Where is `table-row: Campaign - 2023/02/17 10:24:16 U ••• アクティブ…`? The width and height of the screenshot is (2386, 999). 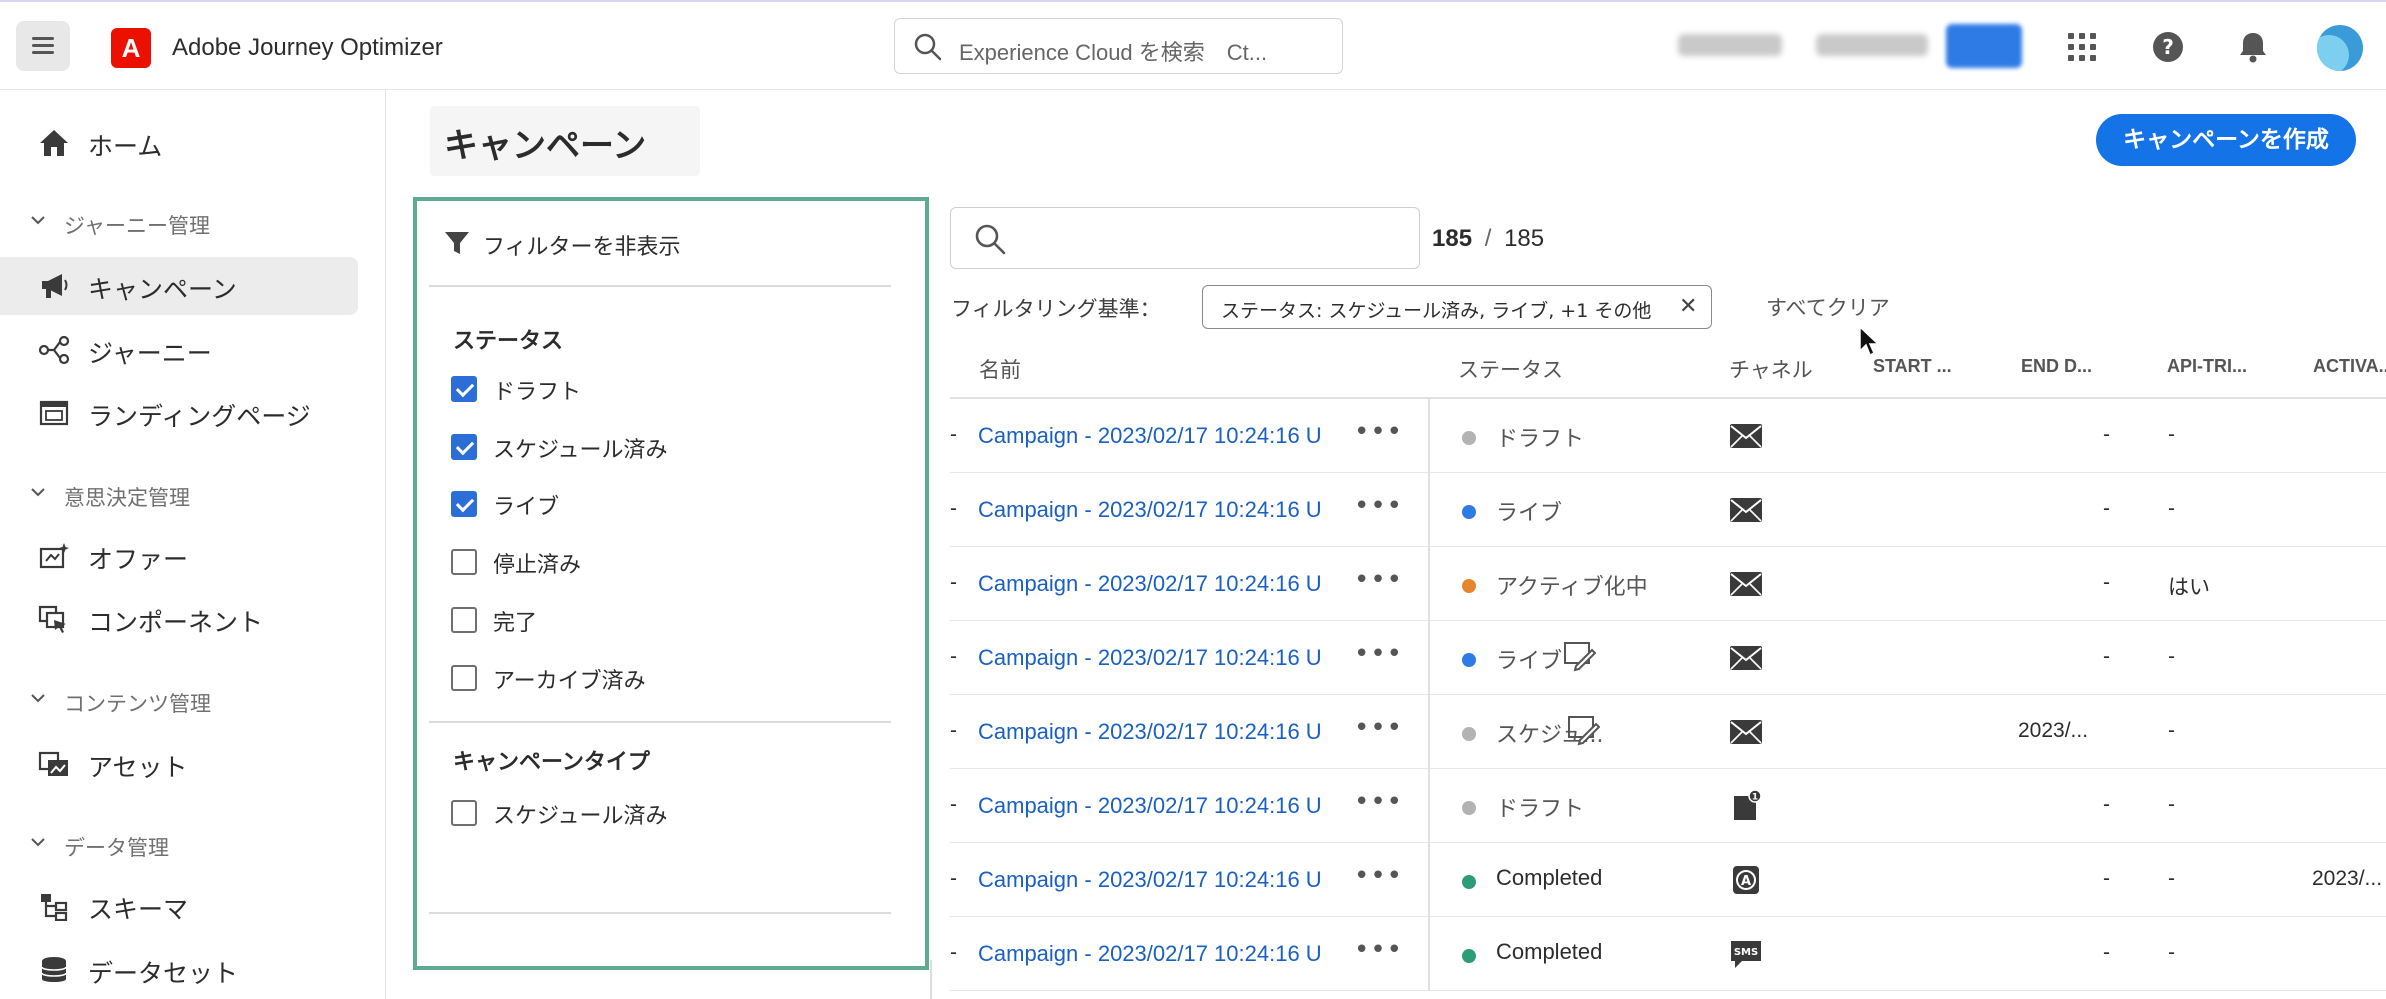 table-row: Campaign - 2023/02/17 10:24:16 U ••• アクティブ… is located at coordinates (1668, 584).